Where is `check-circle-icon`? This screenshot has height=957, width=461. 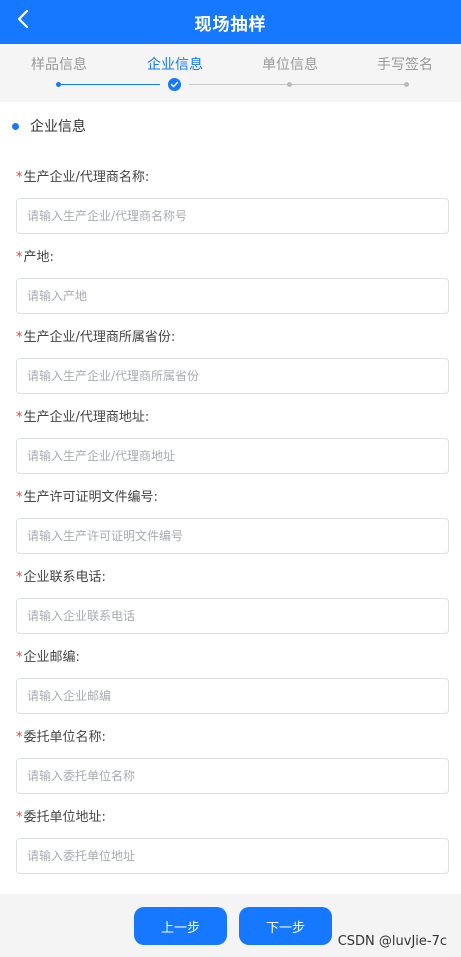
check-circle-icon is located at coordinates (174, 84).